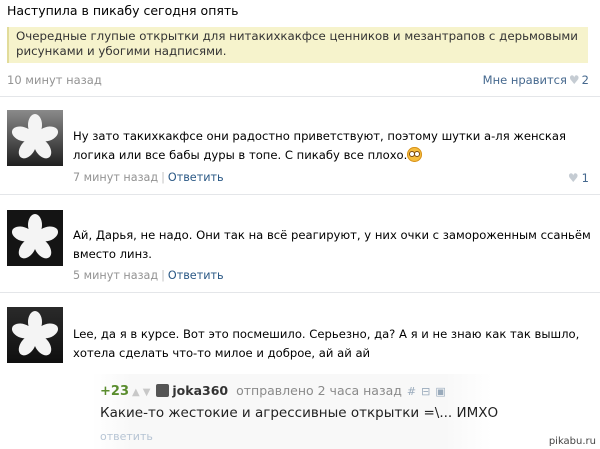 The image size is (600, 449). I want to click on post-title: Наступила в пикабу сегодня опять, so click(123, 10).